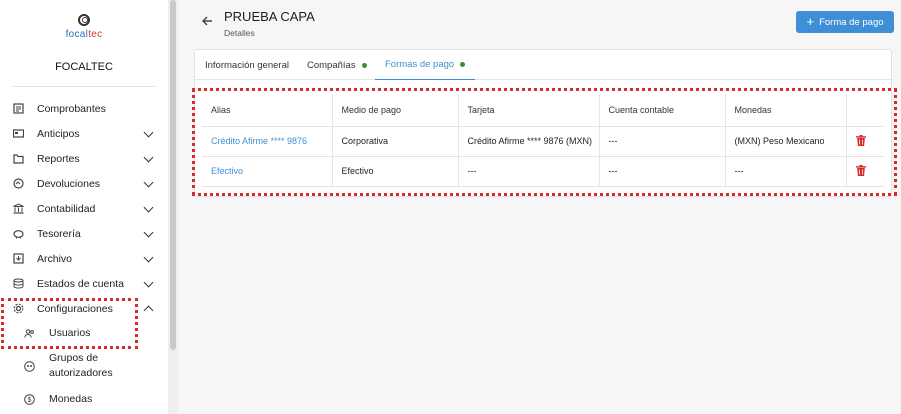 The image size is (901, 414). I want to click on sidebar-item-reportes: Reportes, so click(84, 158).